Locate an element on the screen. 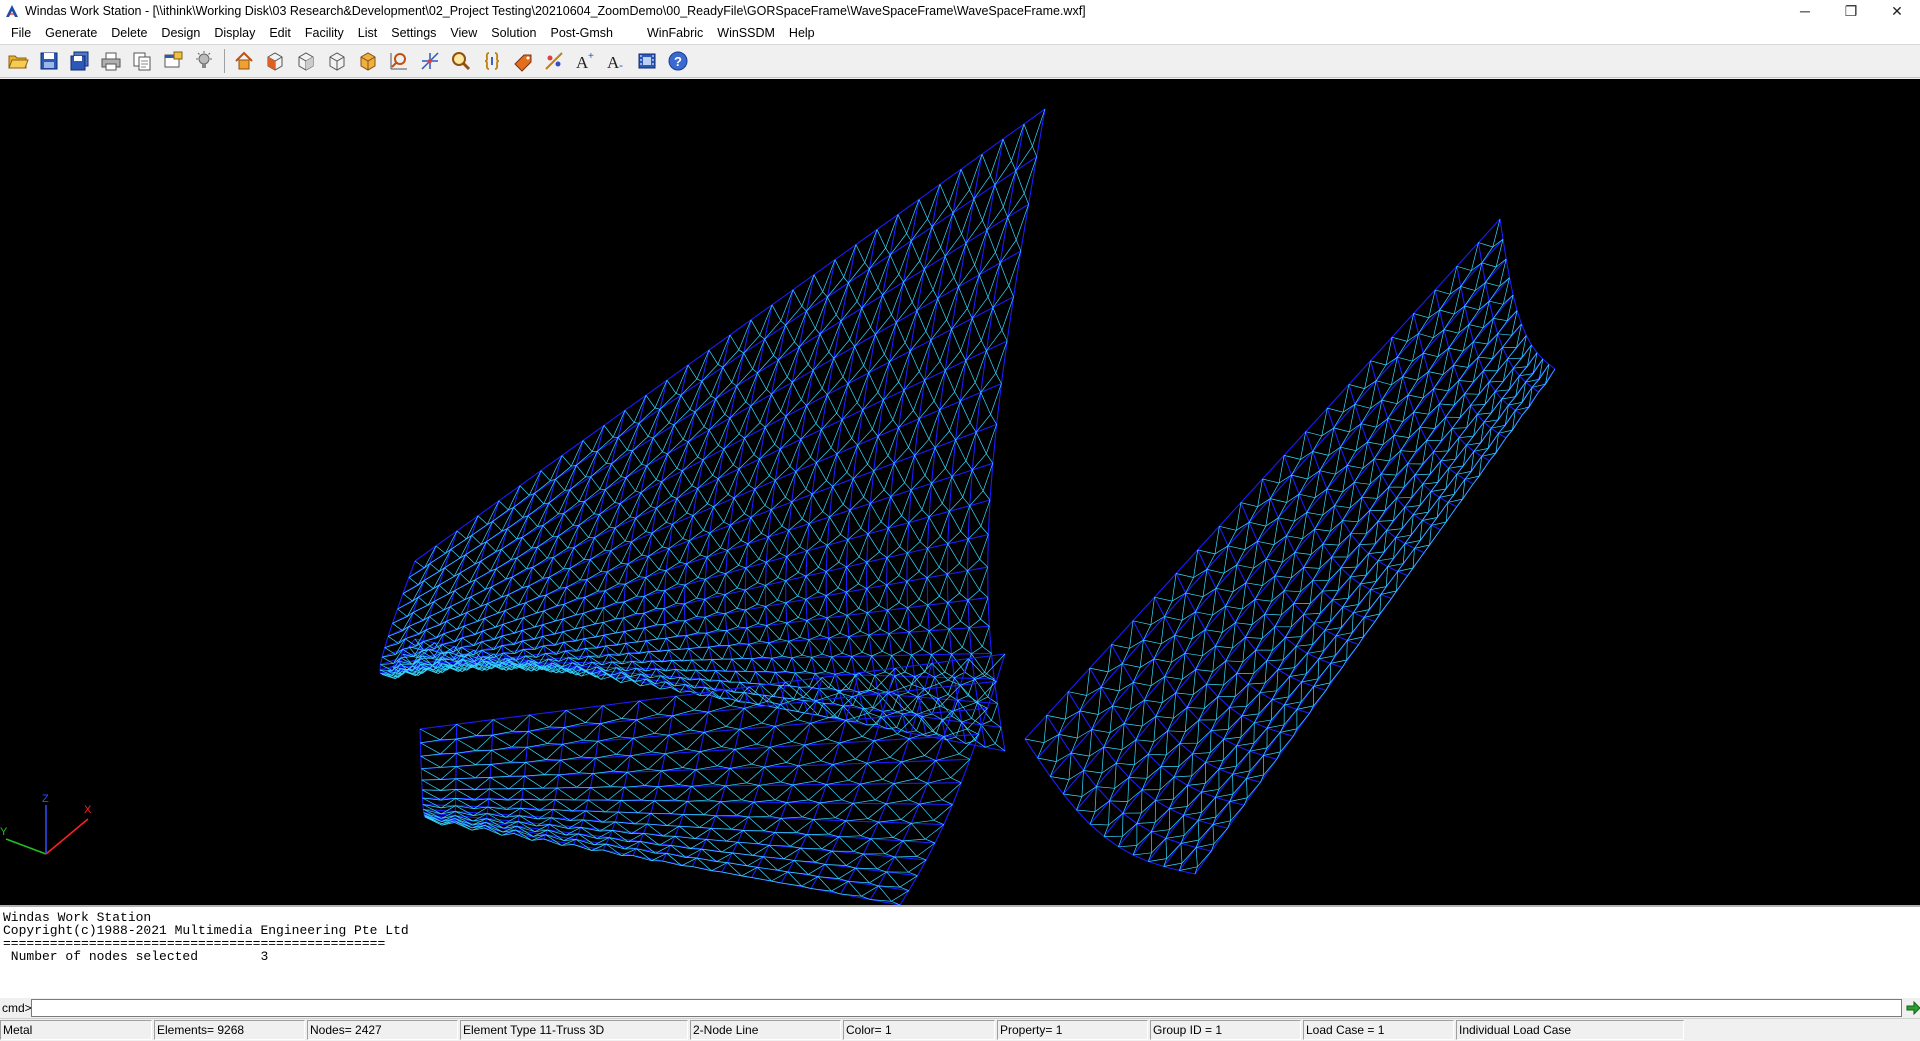  menu-list: List is located at coordinates (367, 33).